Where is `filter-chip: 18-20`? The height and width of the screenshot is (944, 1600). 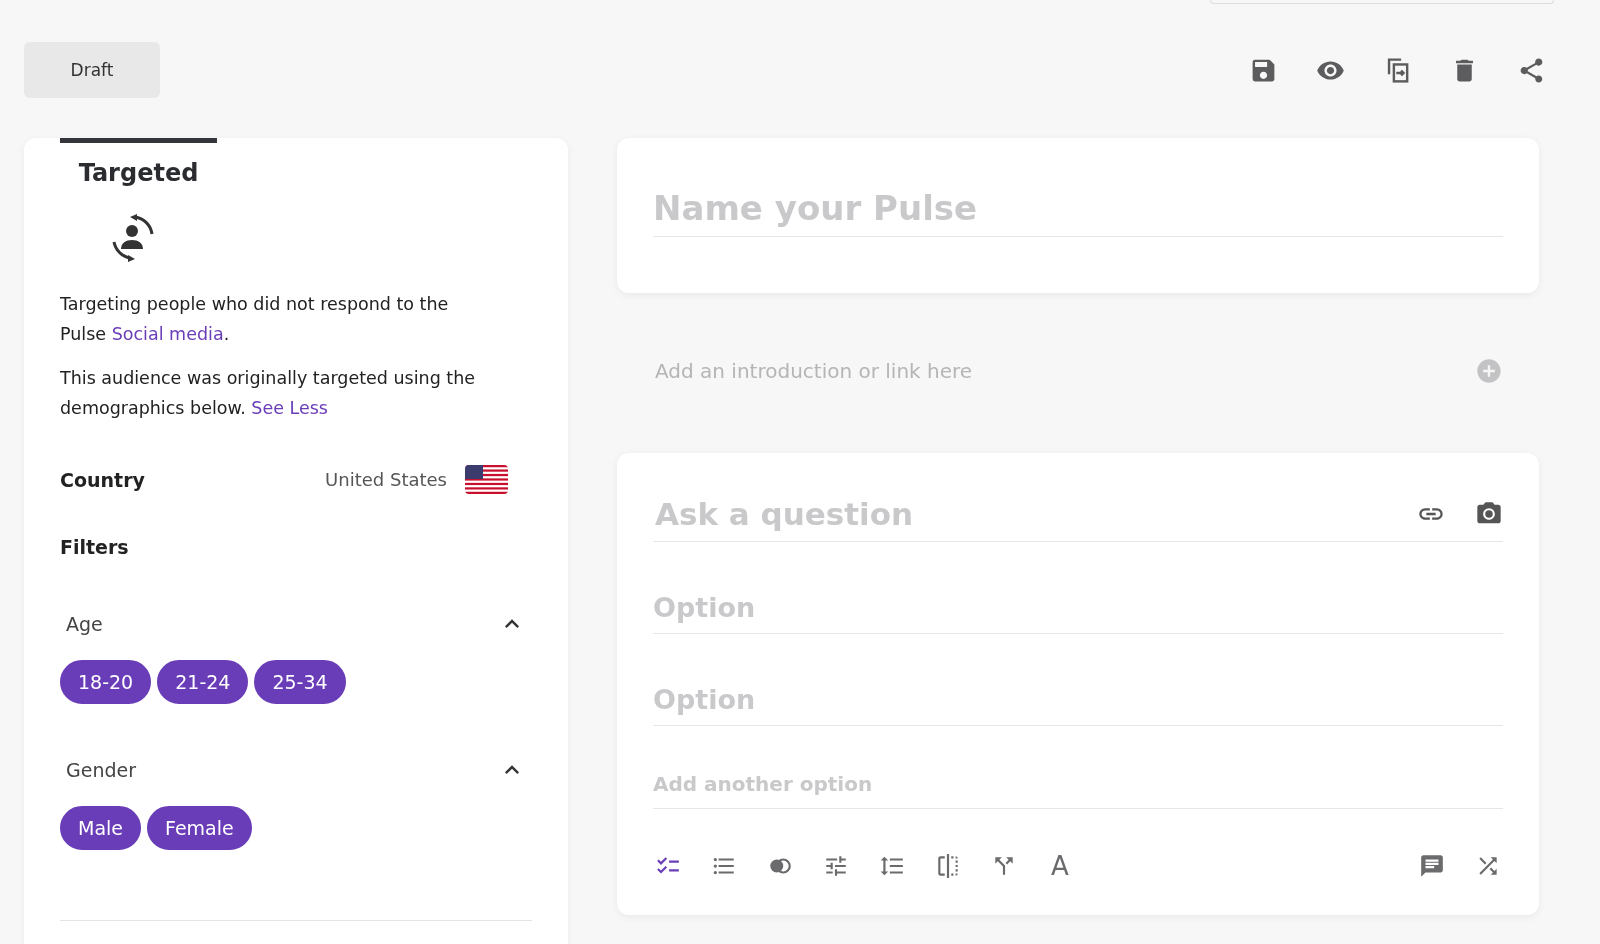
filter-chip: 18-20 is located at coordinates (106, 682).